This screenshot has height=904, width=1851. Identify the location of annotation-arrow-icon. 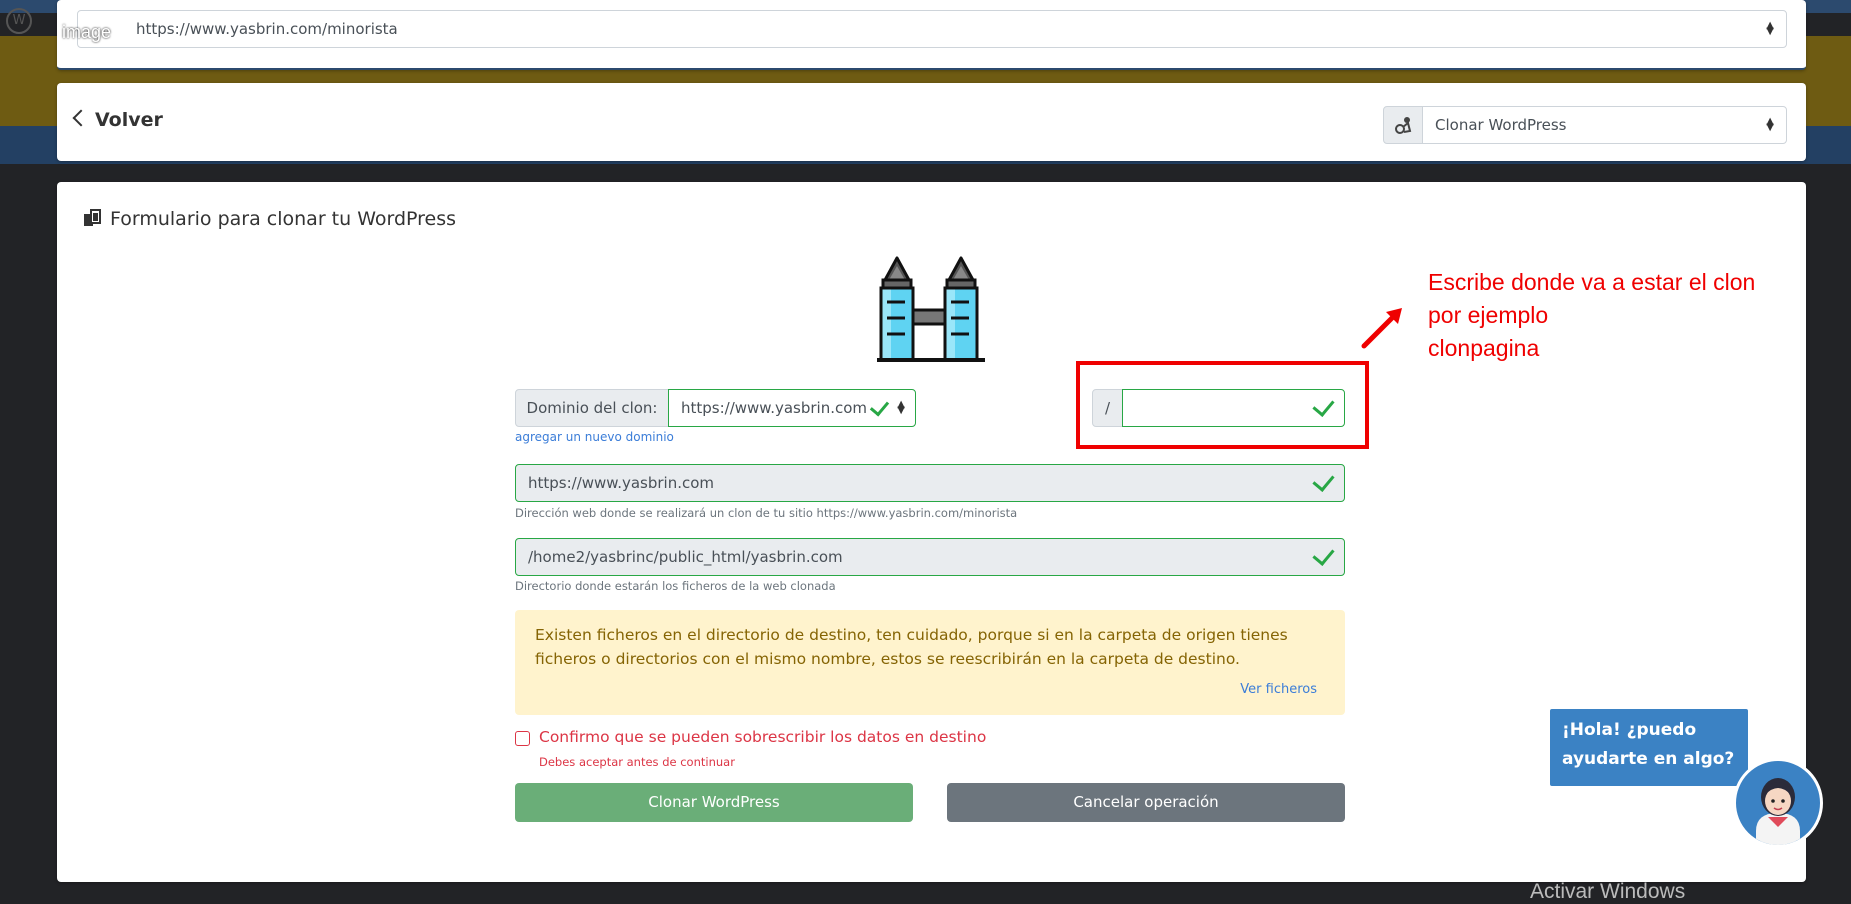
(1381, 328).